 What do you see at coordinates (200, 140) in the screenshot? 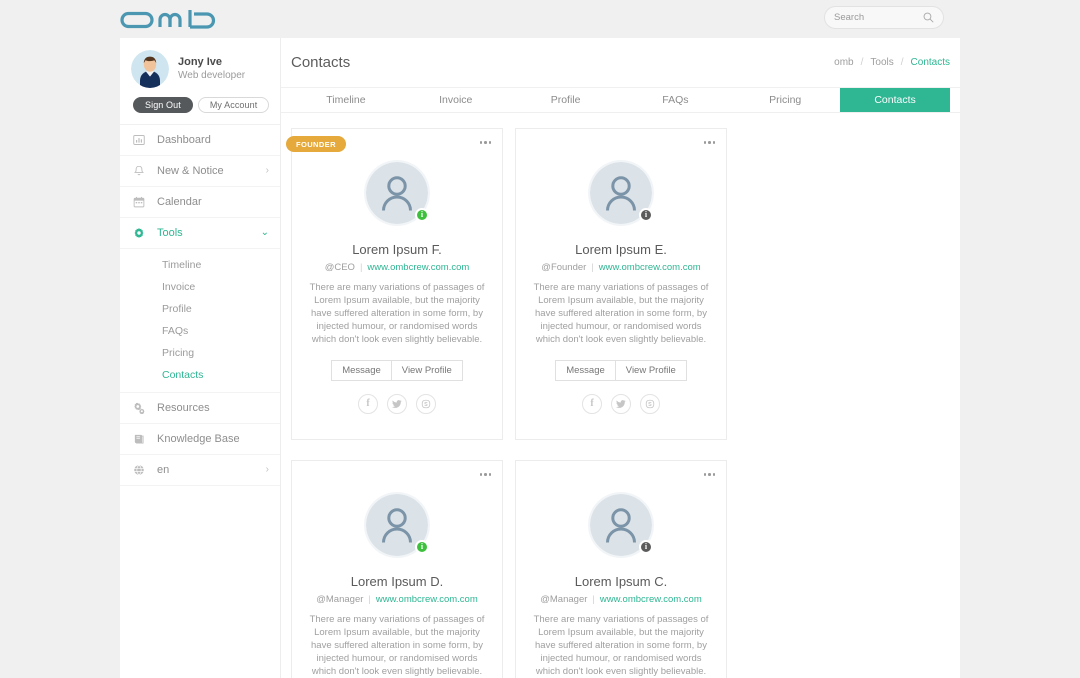
I see `sidebar-item-dashboard: Dashboard` at bounding box center [200, 140].